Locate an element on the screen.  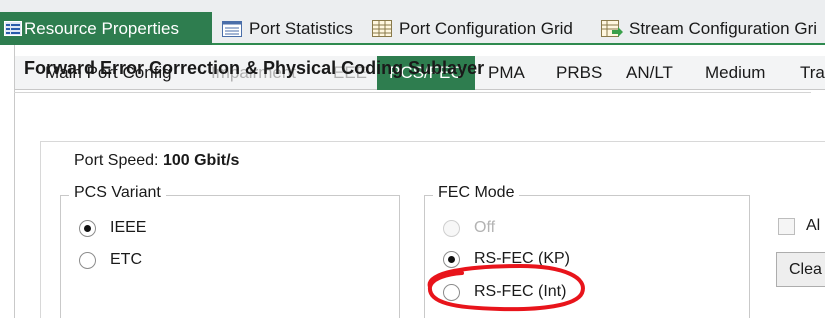
tab-medium: Medium is located at coordinates (735, 73).